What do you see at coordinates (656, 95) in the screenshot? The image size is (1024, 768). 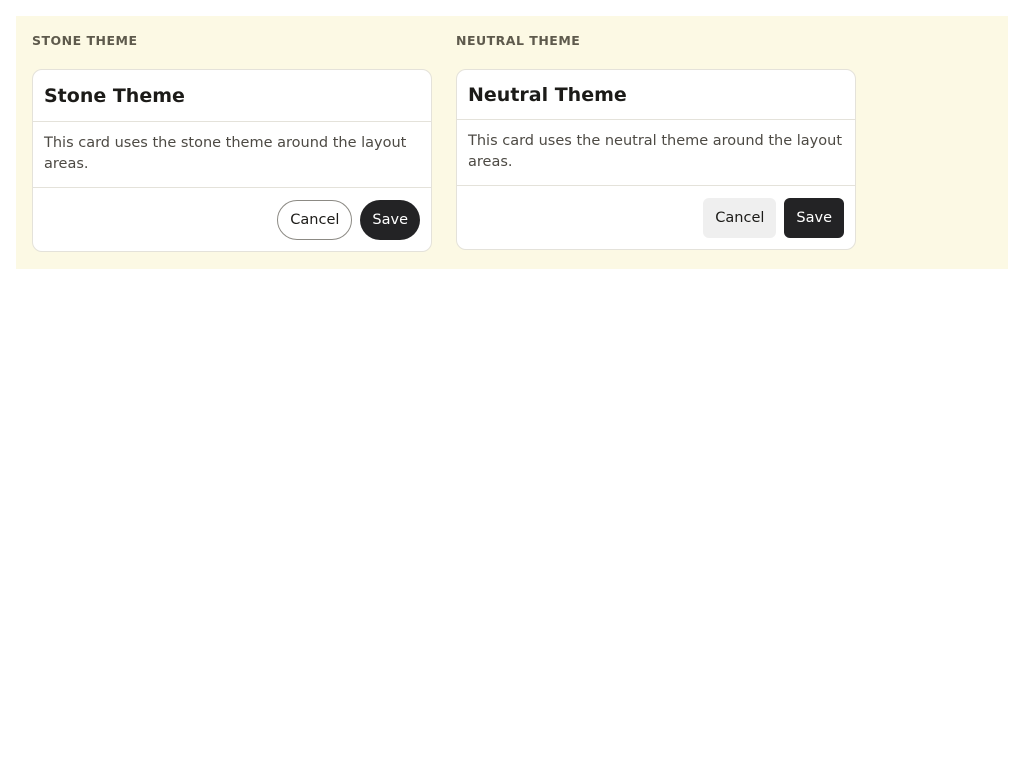 I see `card-header: Neutral Theme` at bounding box center [656, 95].